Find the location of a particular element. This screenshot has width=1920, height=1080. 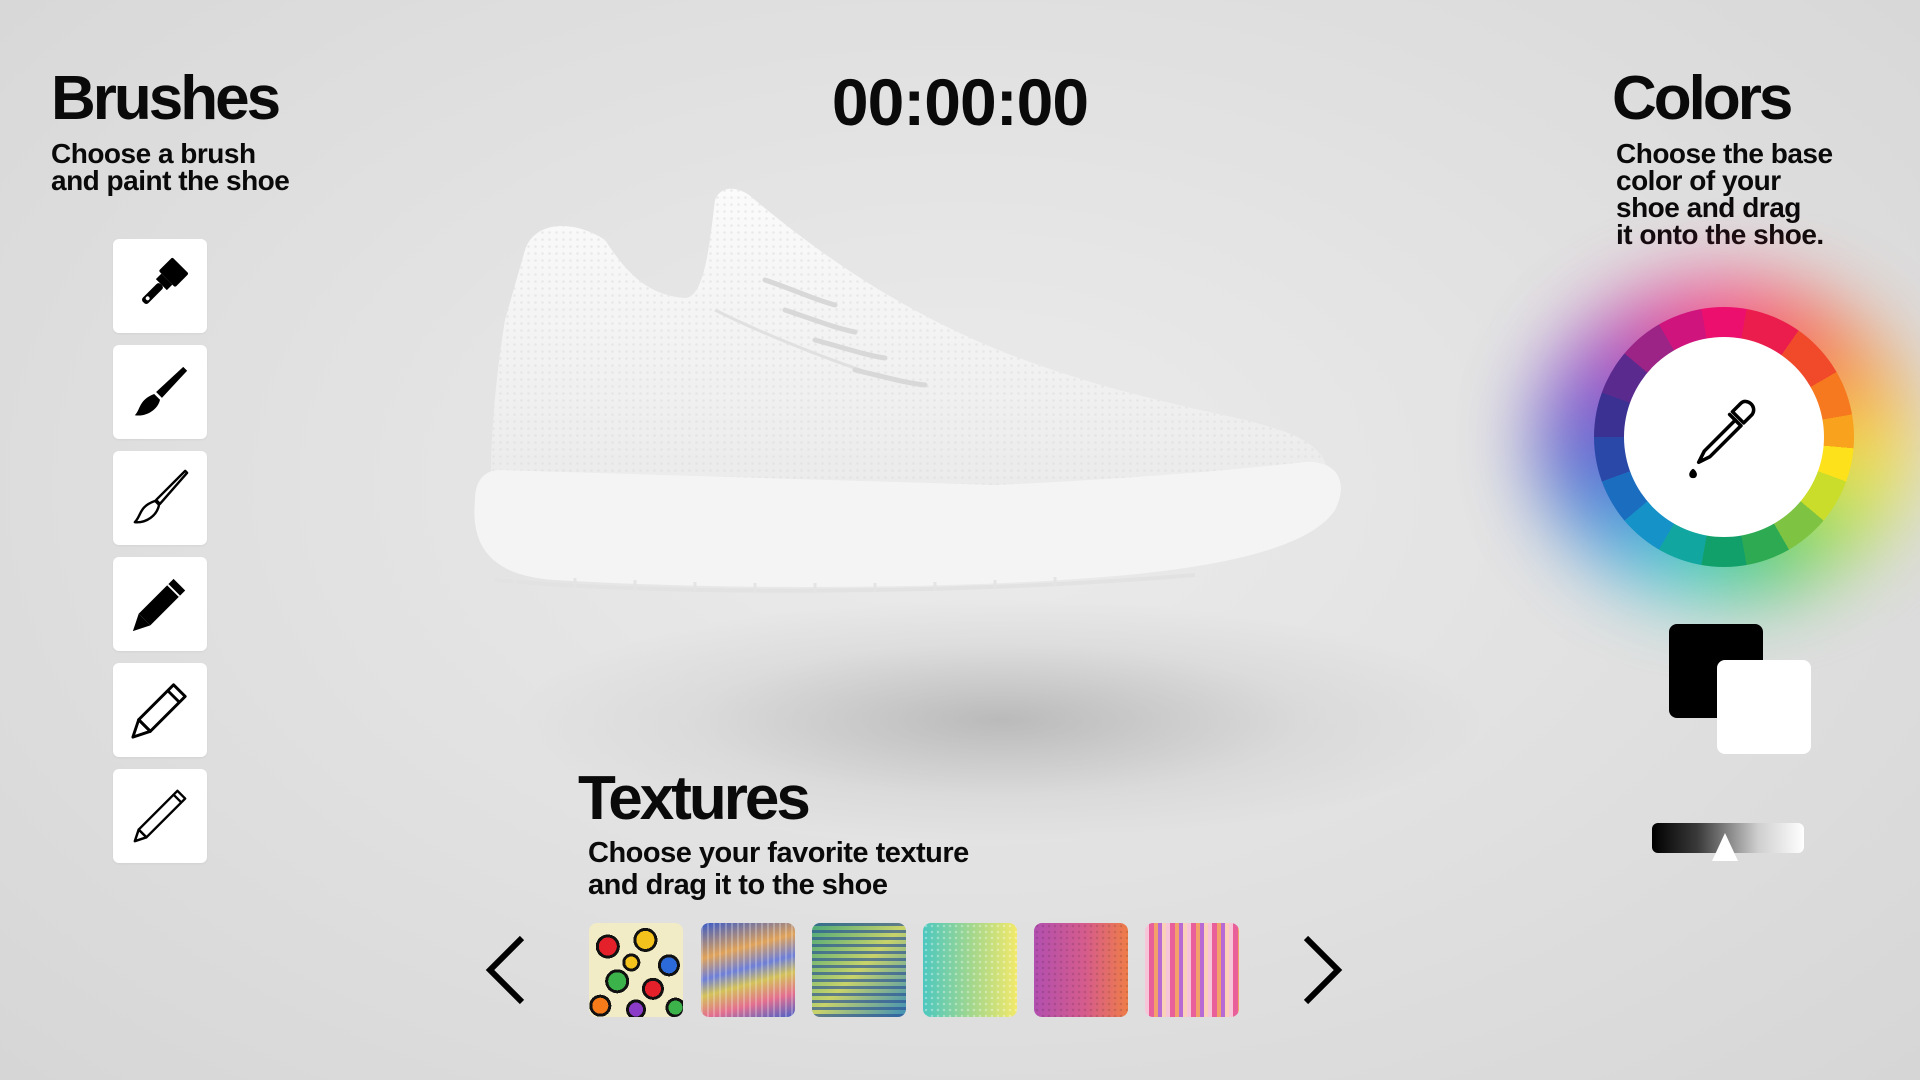

textures-title: Textures is located at coordinates (694, 798).